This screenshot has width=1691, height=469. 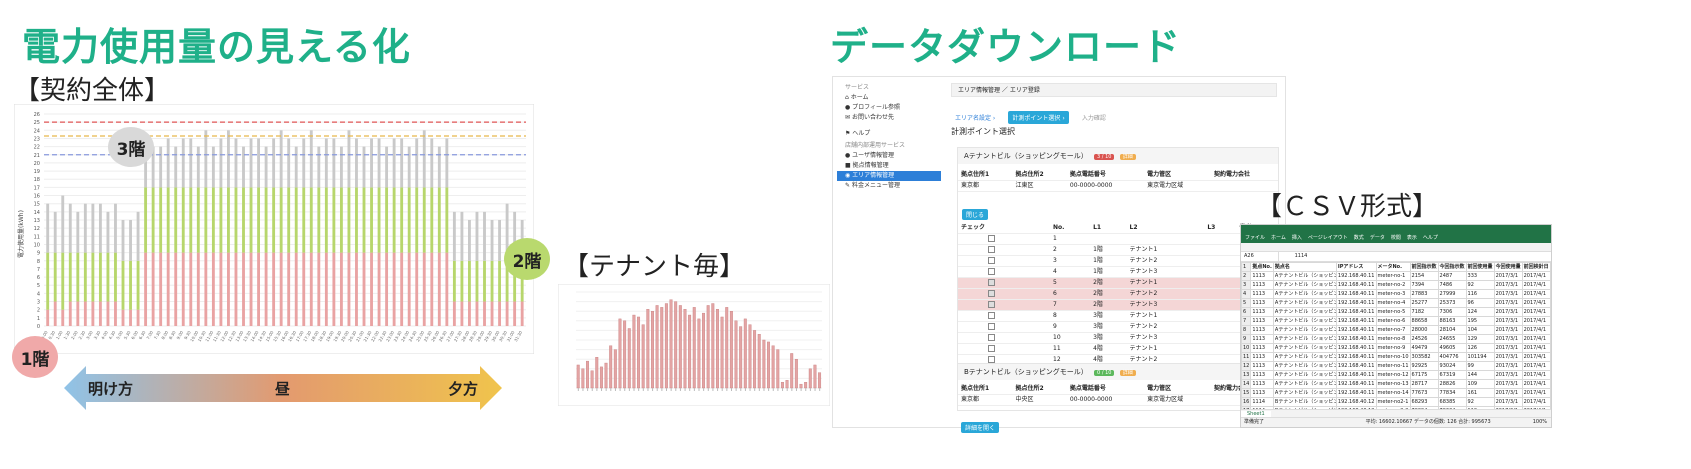 What do you see at coordinates (1127, 373) in the screenshot?
I see `building-b-detail-button: 詳細` at bounding box center [1127, 373].